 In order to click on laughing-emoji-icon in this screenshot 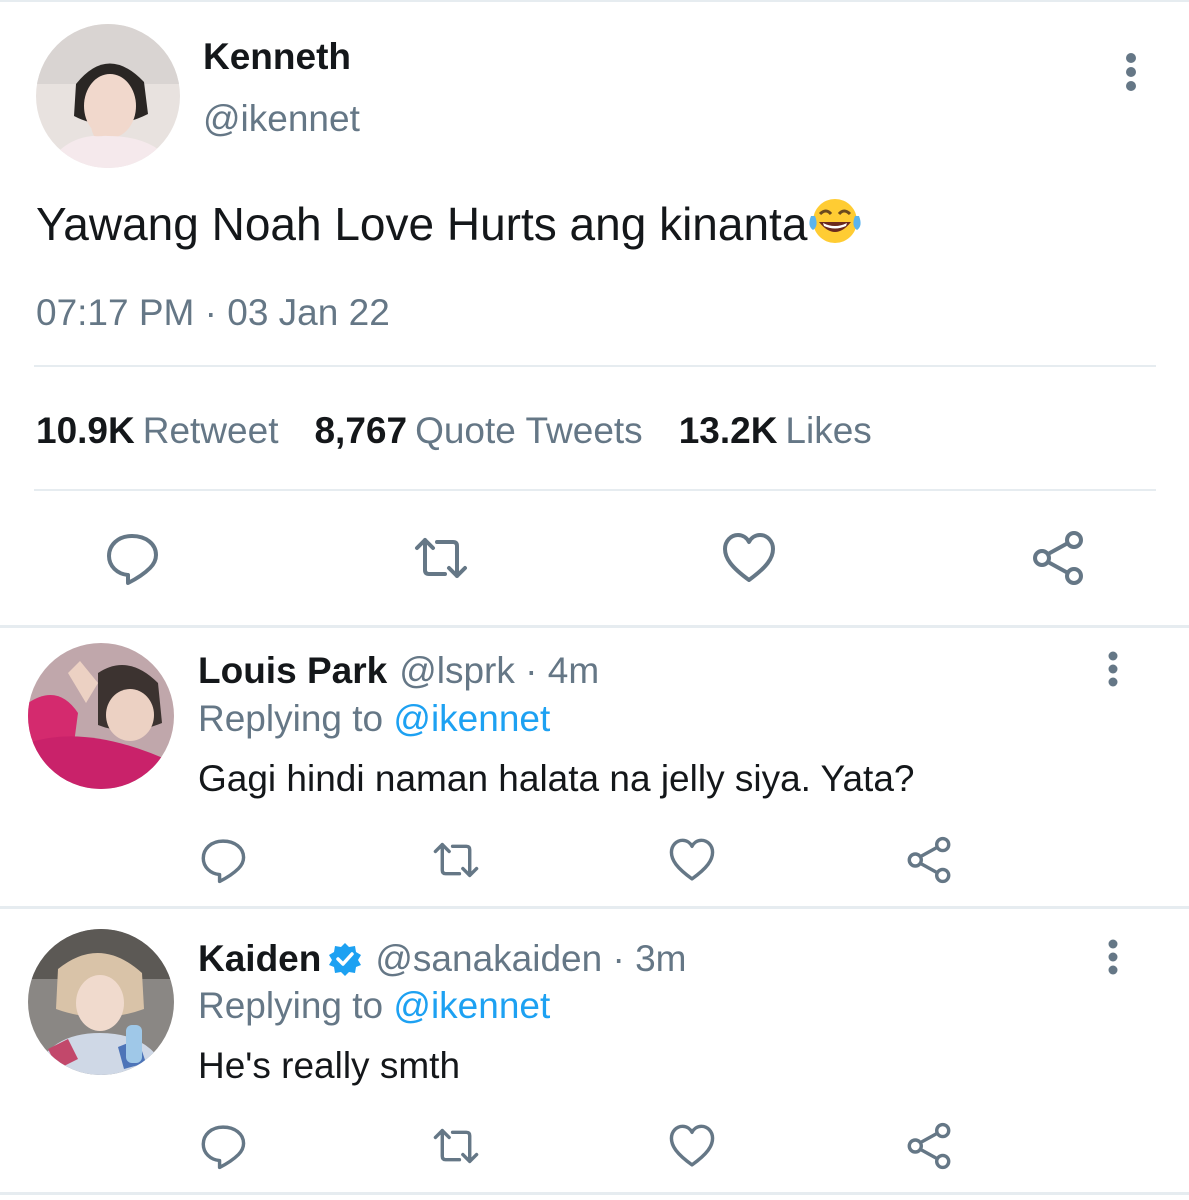, I will do `click(835, 221)`.